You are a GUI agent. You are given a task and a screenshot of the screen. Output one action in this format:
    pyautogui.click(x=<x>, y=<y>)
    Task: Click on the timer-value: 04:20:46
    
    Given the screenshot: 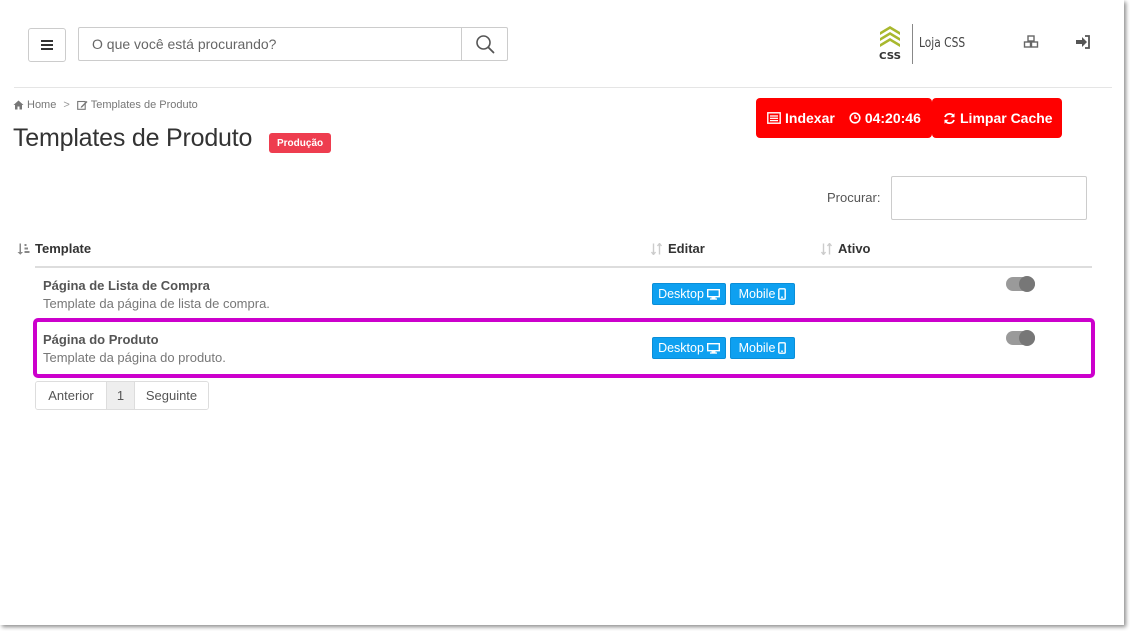 What is the action you would take?
    pyautogui.click(x=892, y=118)
    